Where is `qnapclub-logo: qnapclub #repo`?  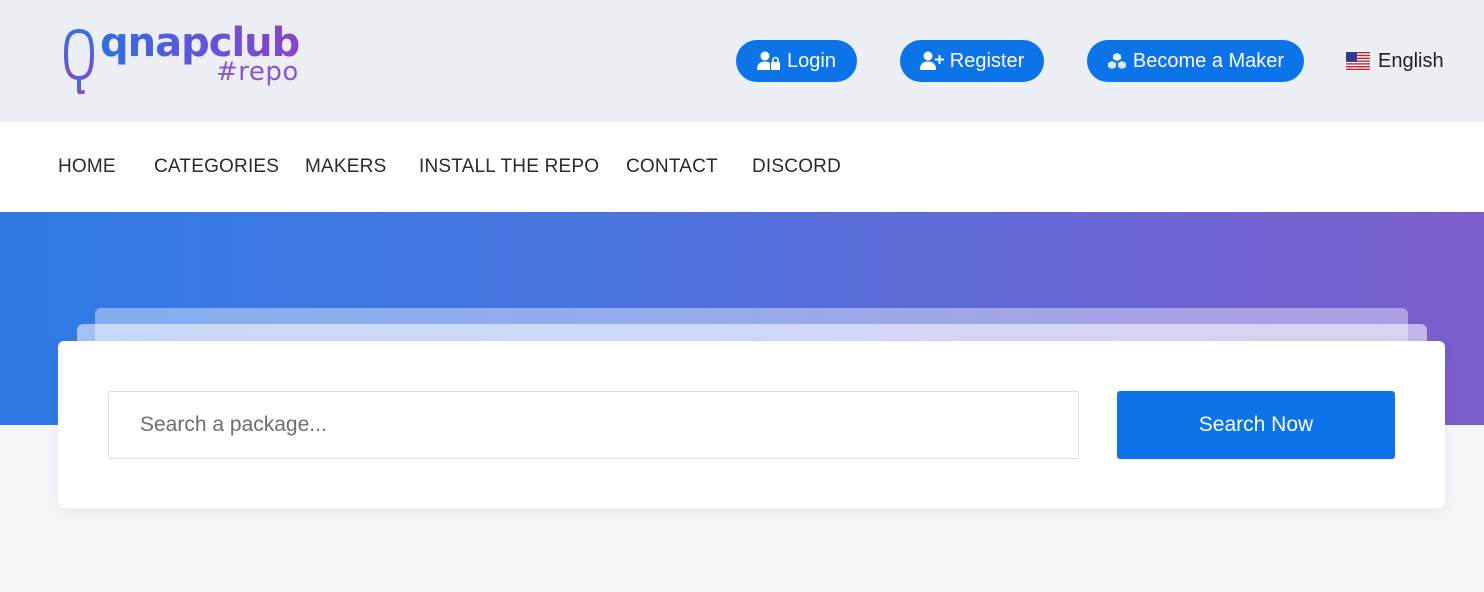
qnapclub-logo: qnapclub #repo is located at coordinates (185, 58).